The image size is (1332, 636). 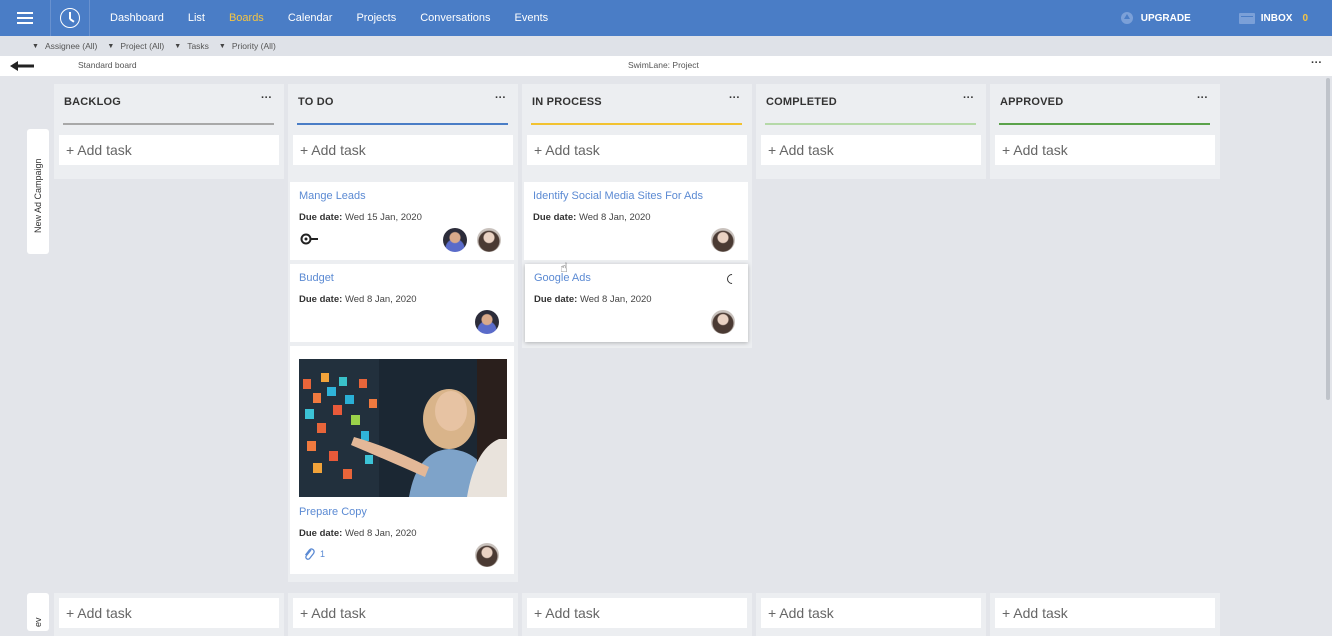 I want to click on filter-tasks: ▼ Tasks, so click(x=191, y=46).